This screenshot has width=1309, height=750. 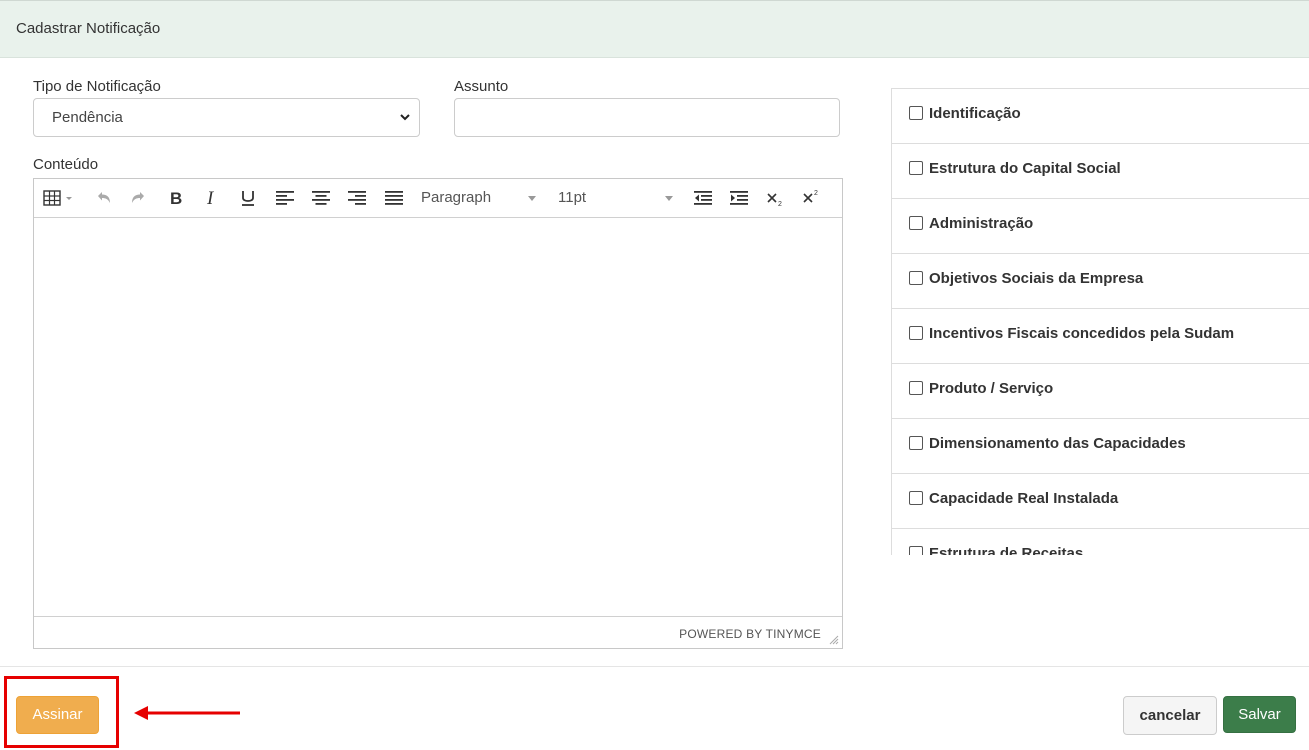 I want to click on align-right-icon, so click(x=357, y=198).